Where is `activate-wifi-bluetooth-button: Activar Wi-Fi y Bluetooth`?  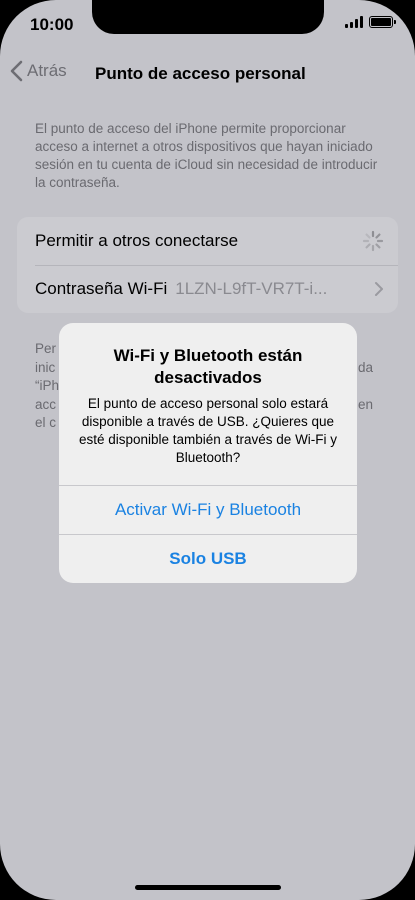 activate-wifi-bluetooth-button: Activar Wi-Fi y Bluetooth is located at coordinates (208, 509).